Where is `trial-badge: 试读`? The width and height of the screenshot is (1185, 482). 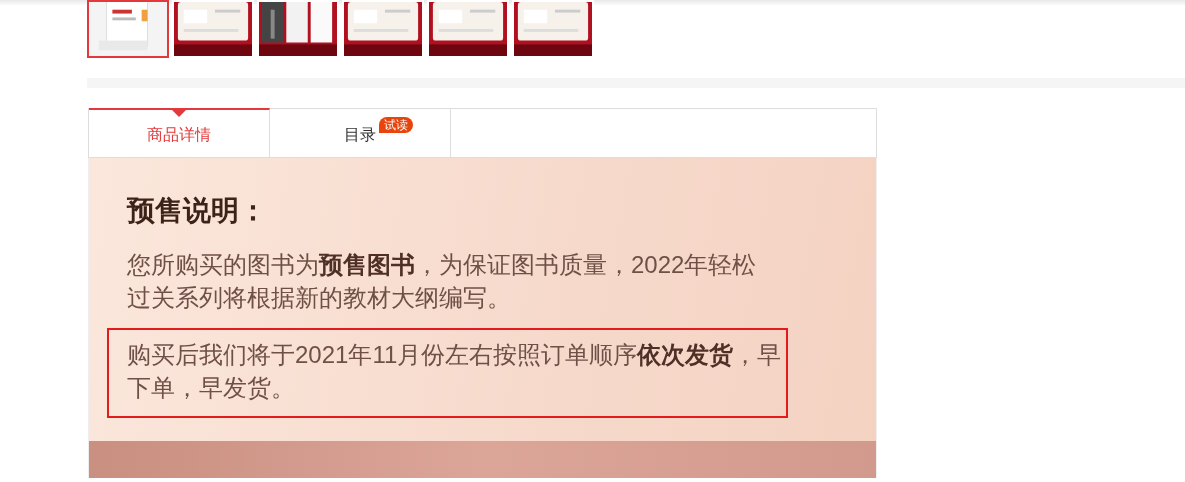 trial-badge: 试读 is located at coordinates (396, 125).